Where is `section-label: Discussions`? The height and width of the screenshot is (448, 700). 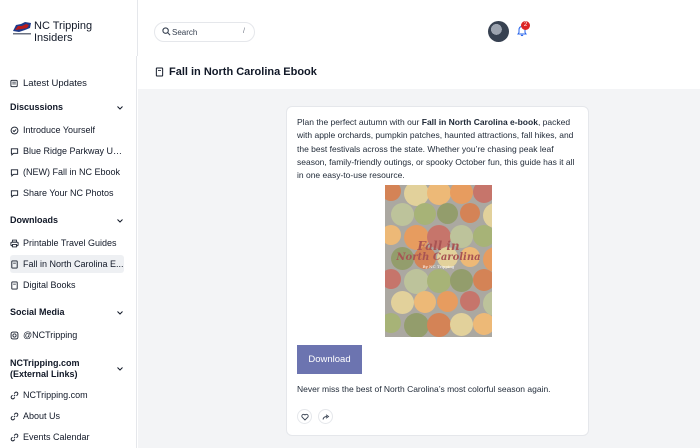
section-label: Discussions is located at coordinates (37, 107).